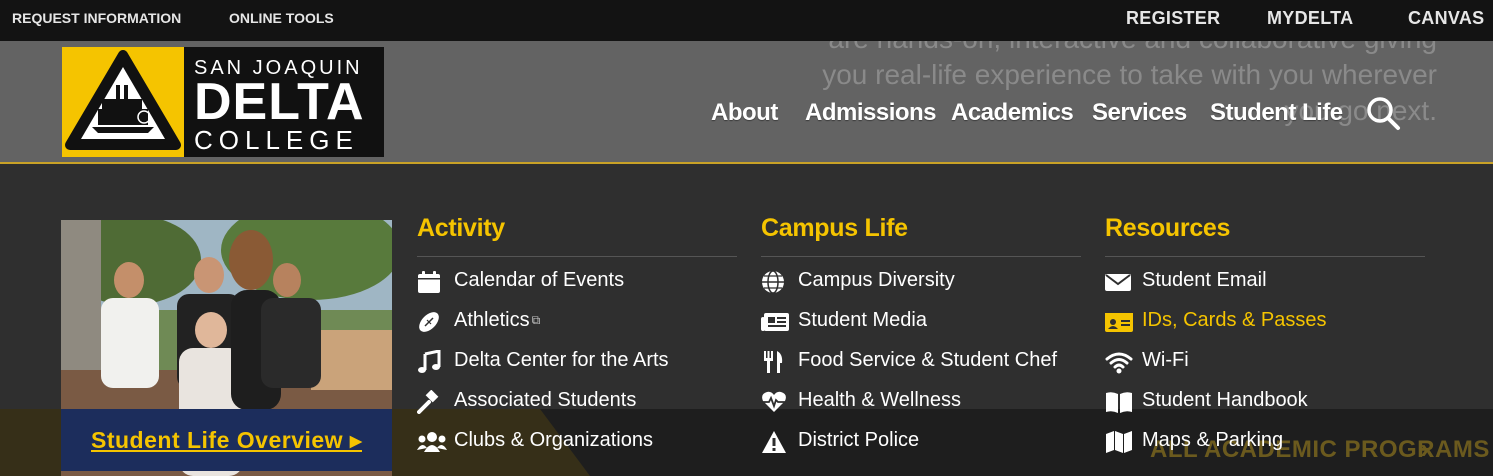  Describe the element at coordinates (1265, 360) in the screenshot. I see `menu-item-wi-fi: Wi-Fi` at that location.